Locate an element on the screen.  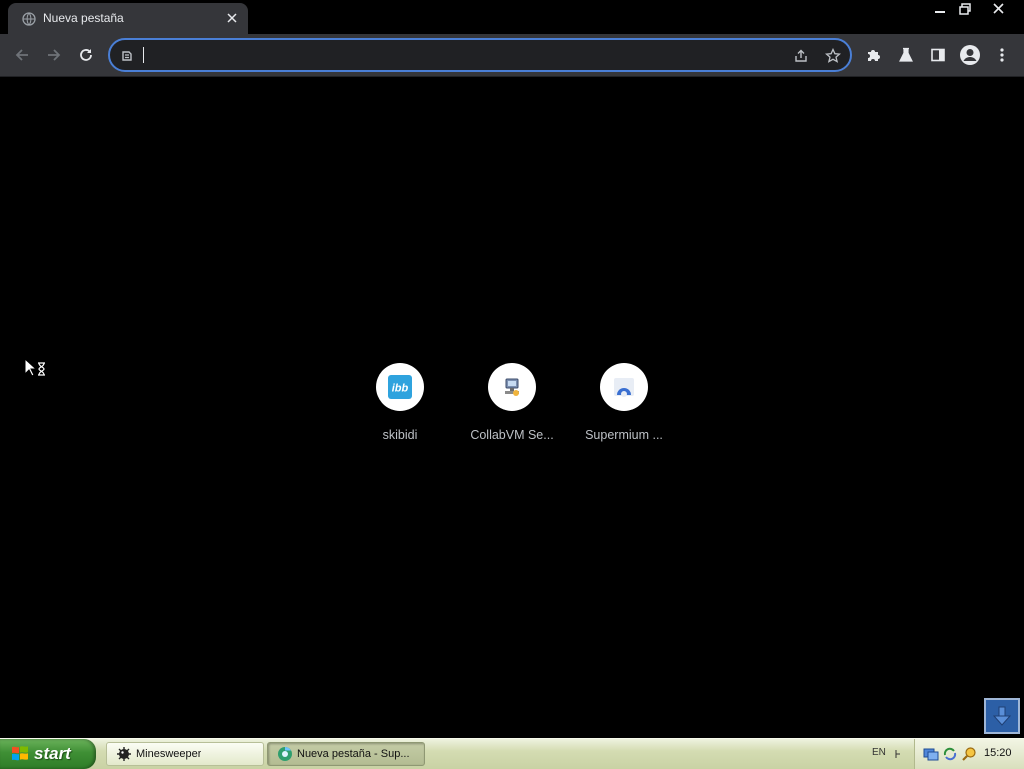
puzzle-icon is located at coordinates (874, 55).